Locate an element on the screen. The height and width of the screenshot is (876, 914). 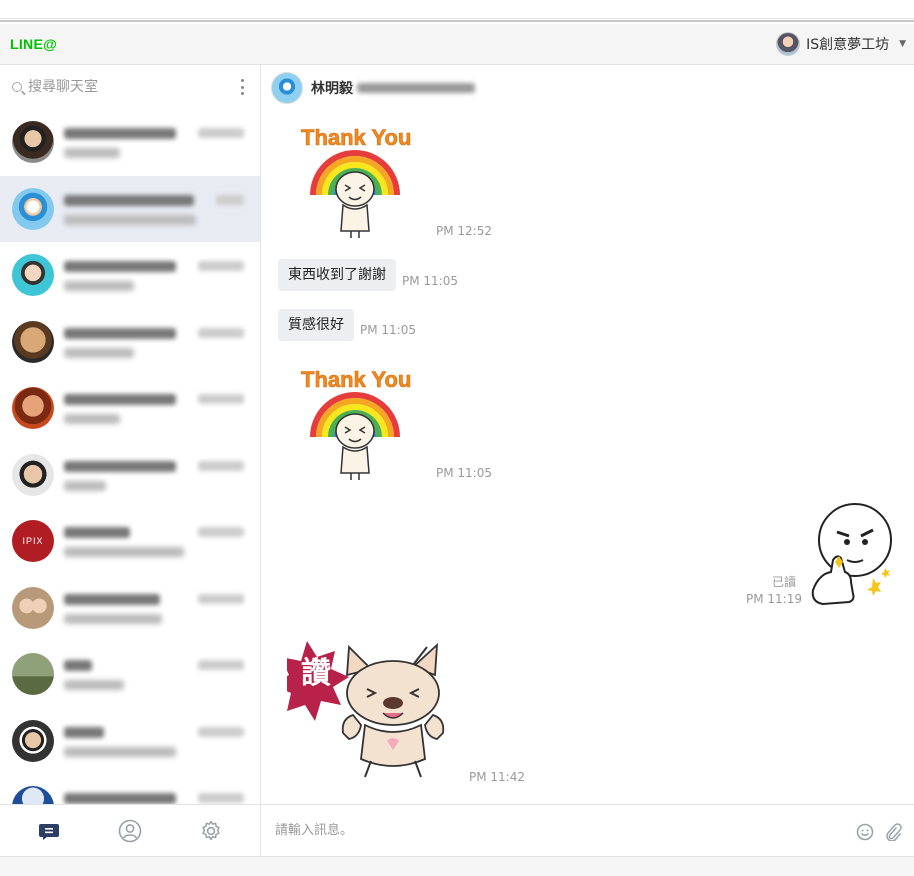
search-bar is located at coordinates (130, 87).